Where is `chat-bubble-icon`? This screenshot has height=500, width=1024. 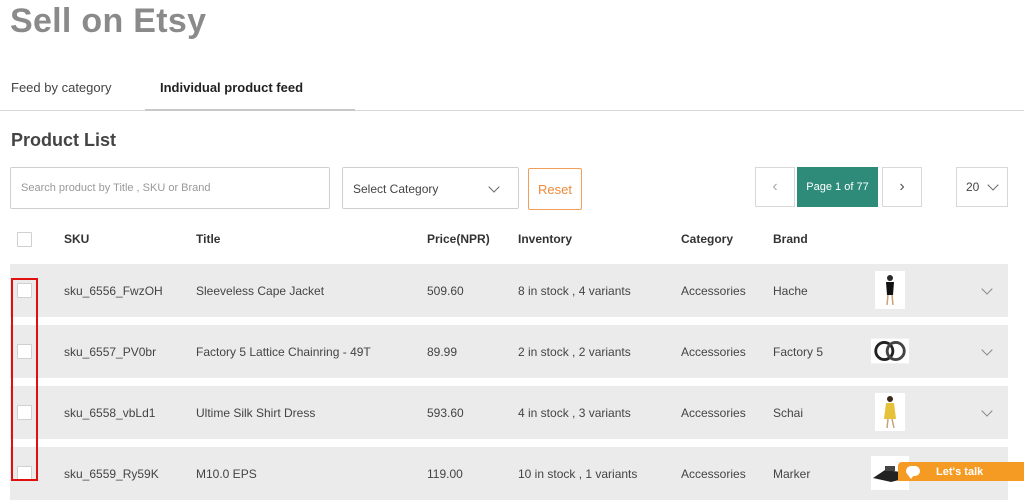 chat-bubble-icon is located at coordinates (913, 472).